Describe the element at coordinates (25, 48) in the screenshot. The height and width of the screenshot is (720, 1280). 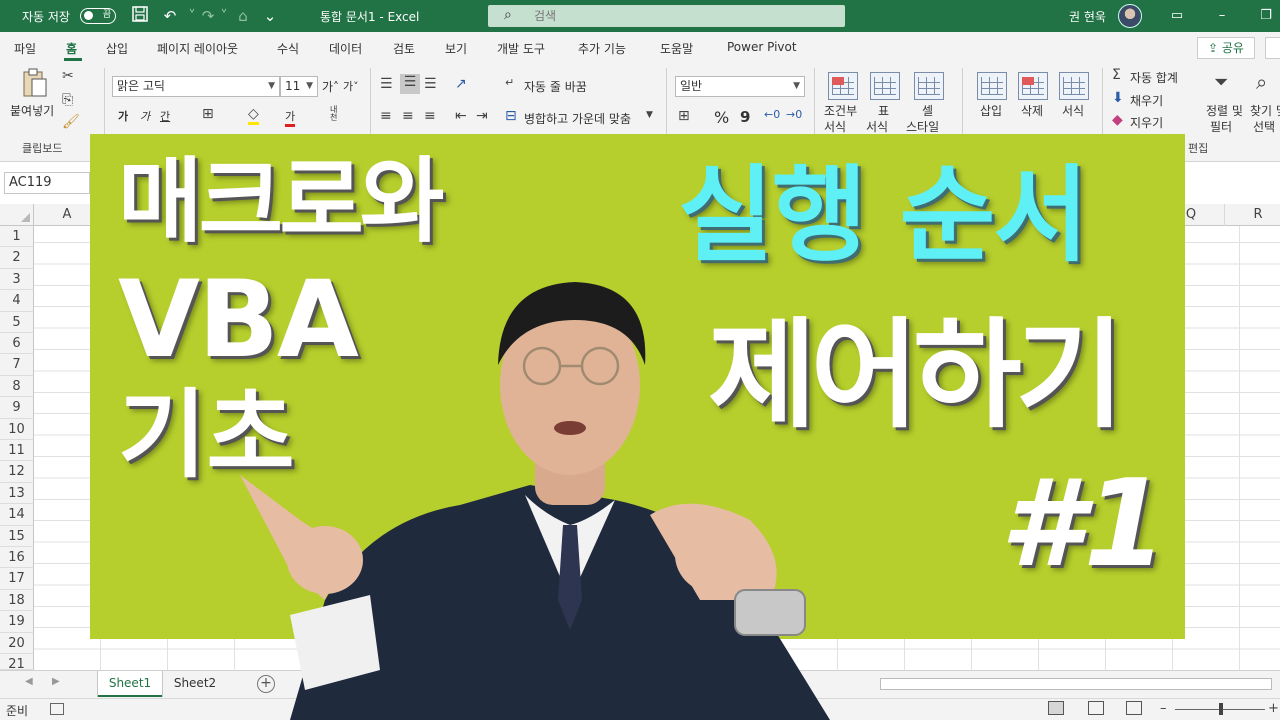
I see `tab-file: 파일` at that location.